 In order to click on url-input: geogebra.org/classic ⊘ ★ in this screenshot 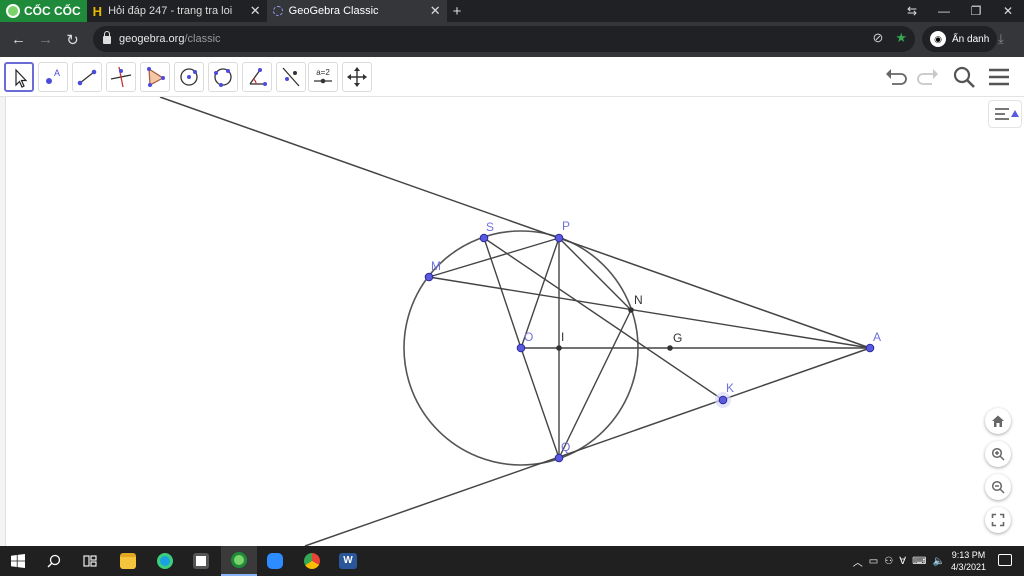, I will do `click(504, 39)`.